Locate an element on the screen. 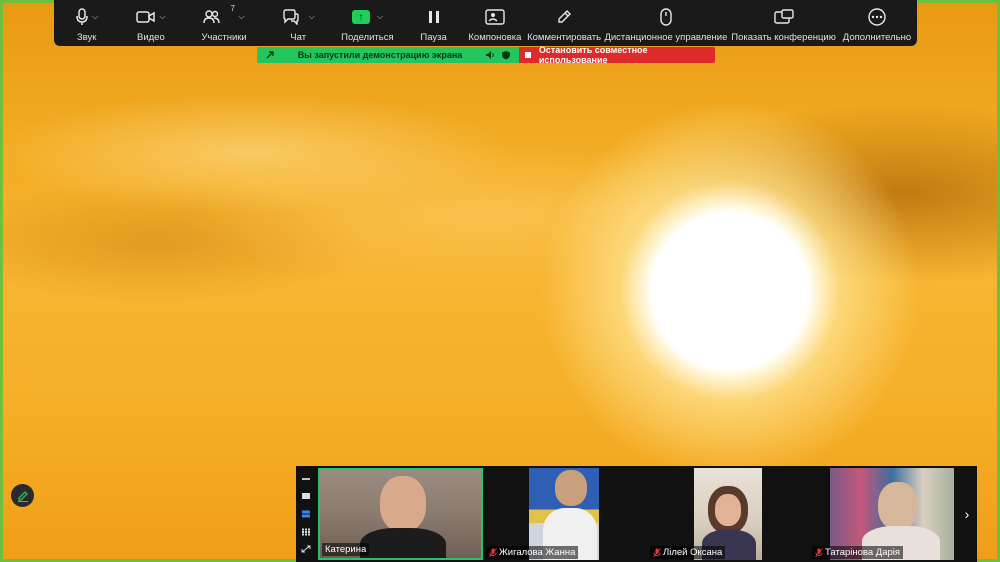 The image size is (1000, 562). stop-sharing-button: Остановить совместное использование is located at coordinates (617, 55).